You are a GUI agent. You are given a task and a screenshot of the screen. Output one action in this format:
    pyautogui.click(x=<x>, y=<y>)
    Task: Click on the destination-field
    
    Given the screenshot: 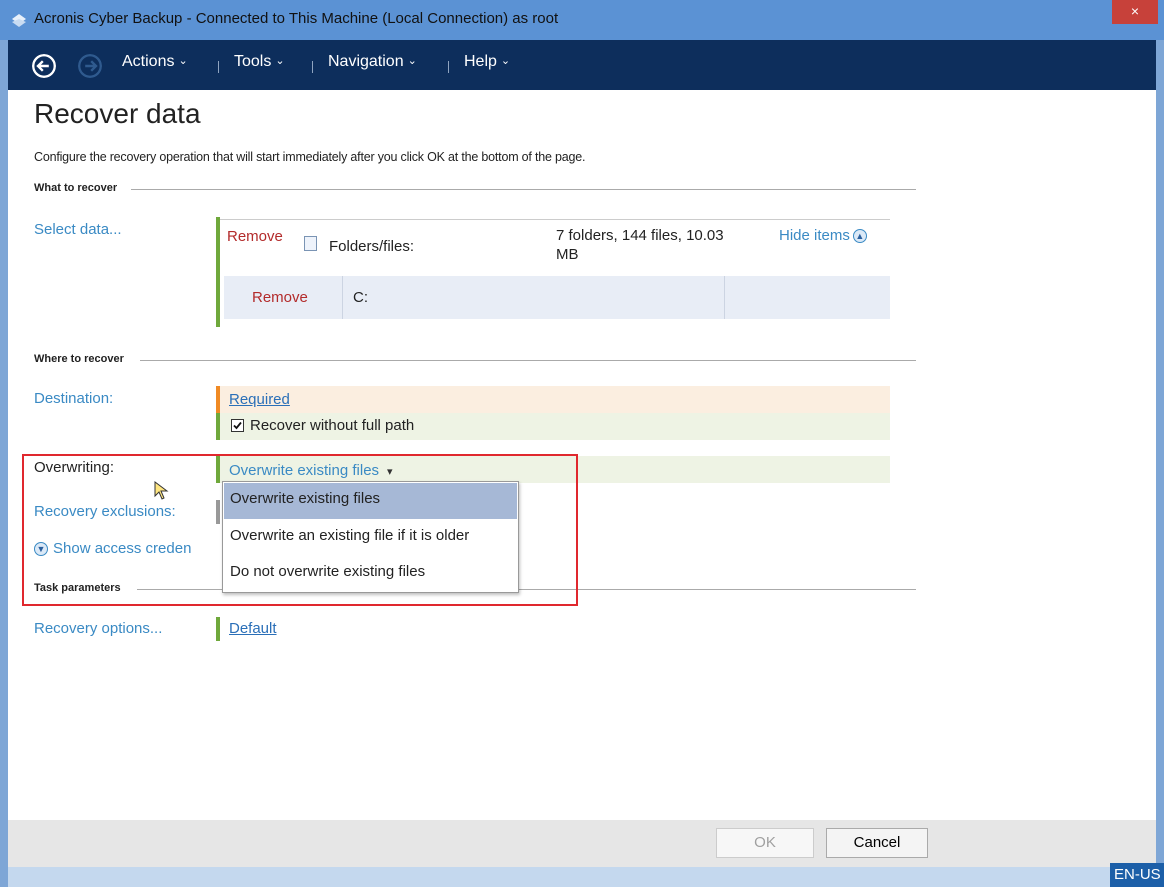 What is the action you would take?
    pyautogui.click(x=555, y=399)
    